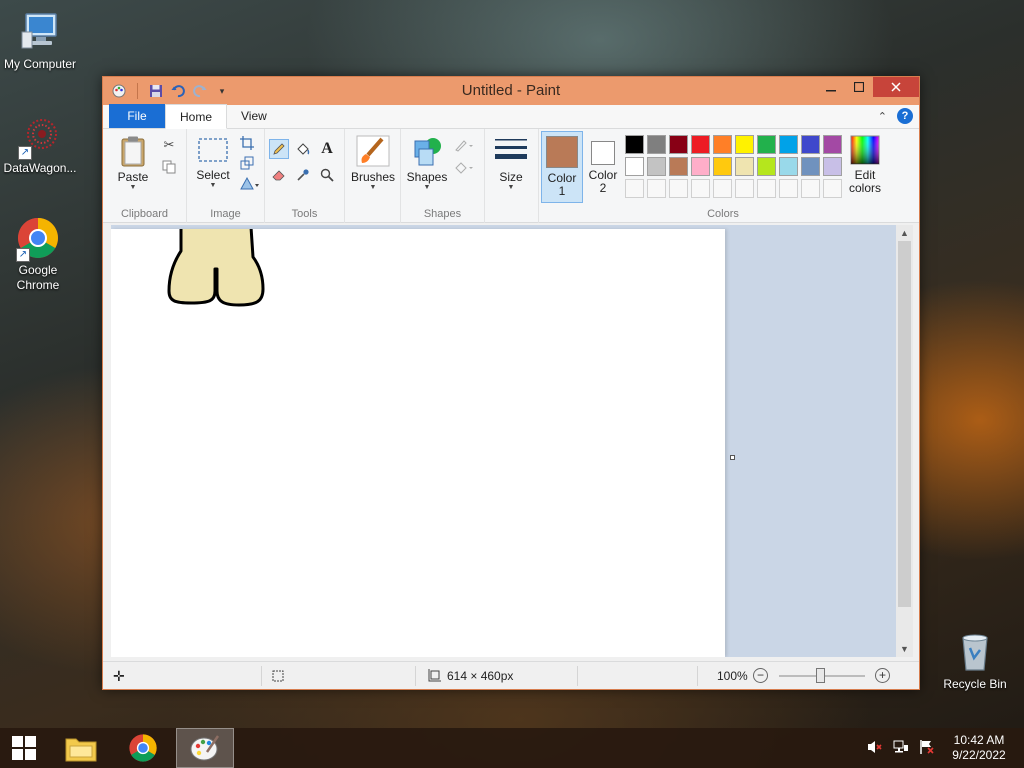 This screenshot has width=1024, height=768. Describe the element at coordinates (327, 149) in the screenshot. I see `text-tool-icon: A` at that location.